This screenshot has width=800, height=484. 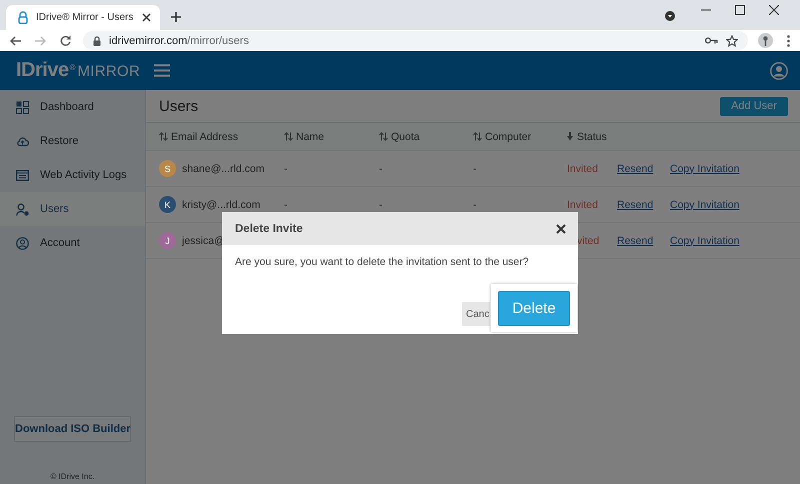 I want to click on add-user-button: Add User, so click(x=754, y=106).